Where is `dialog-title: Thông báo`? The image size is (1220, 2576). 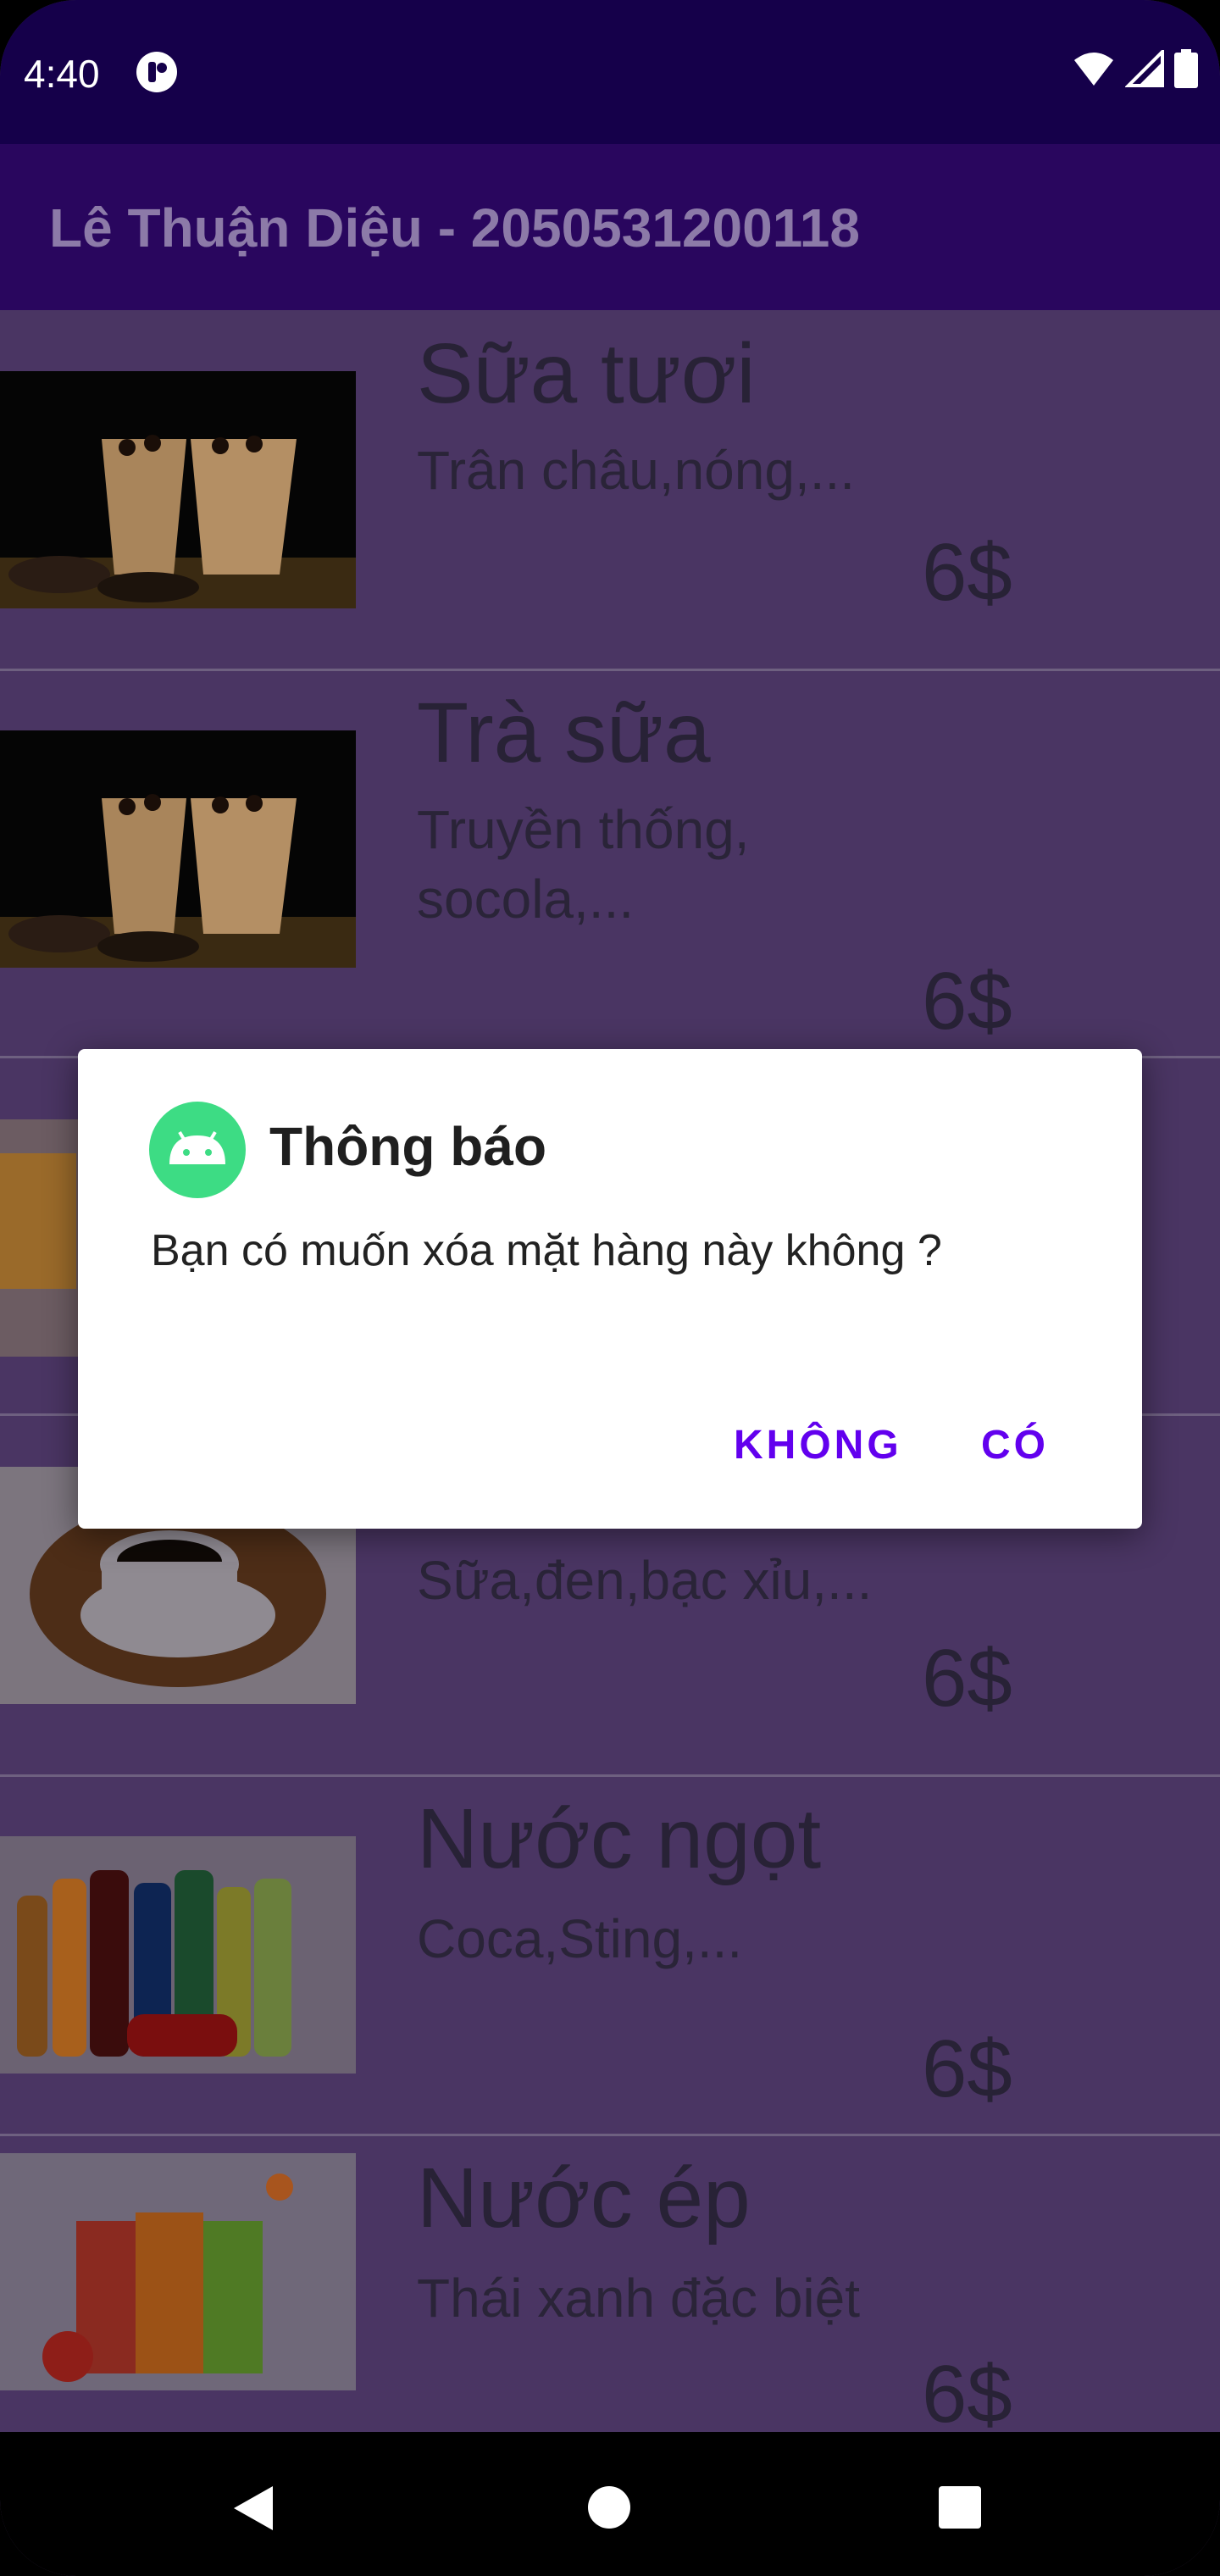 dialog-title: Thông báo is located at coordinates (408, 1146).